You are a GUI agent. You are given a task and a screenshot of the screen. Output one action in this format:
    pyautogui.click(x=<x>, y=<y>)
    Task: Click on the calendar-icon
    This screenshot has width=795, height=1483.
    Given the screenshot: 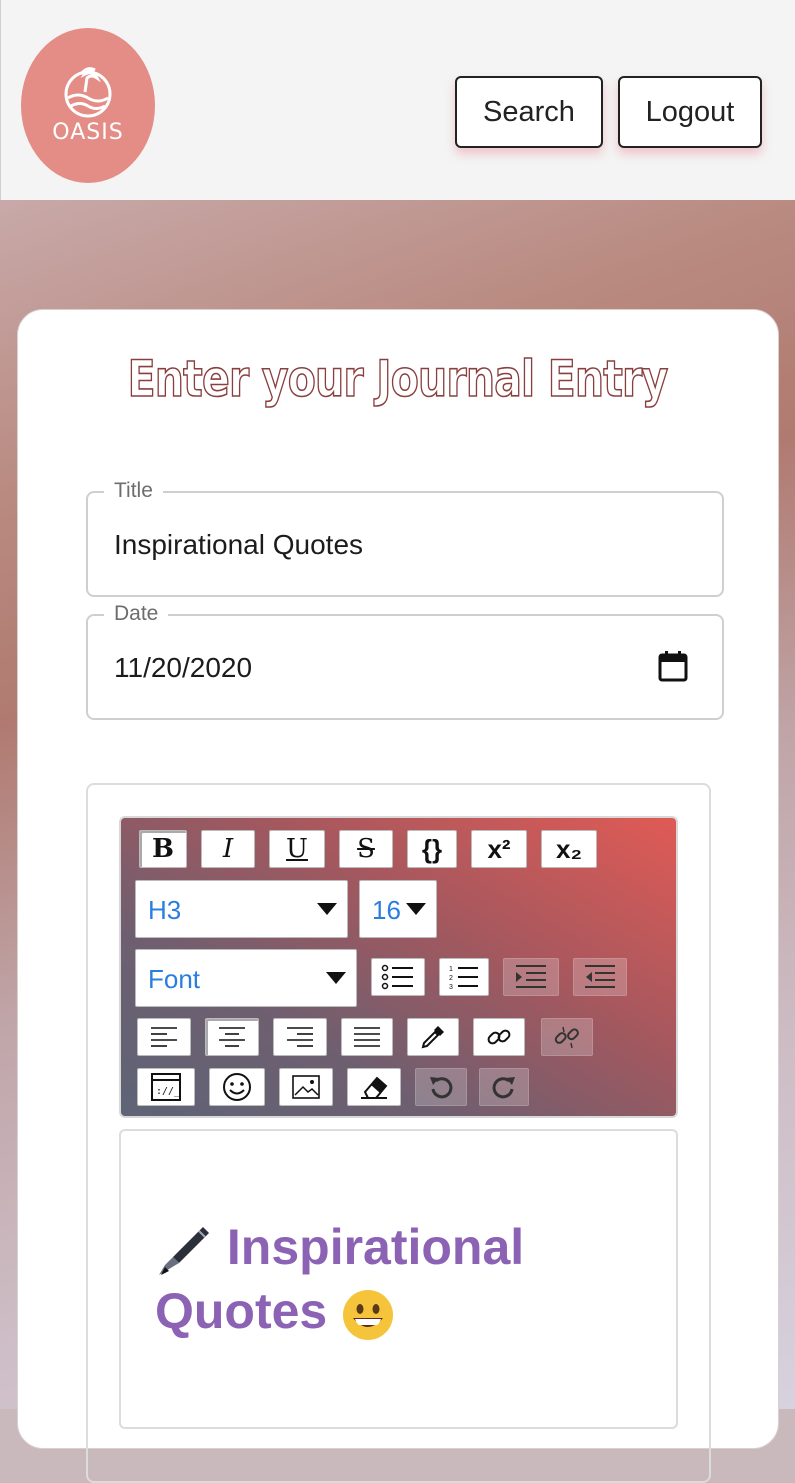 What is the action you would take?
    pyautogui.click(x=673, y=666)
    